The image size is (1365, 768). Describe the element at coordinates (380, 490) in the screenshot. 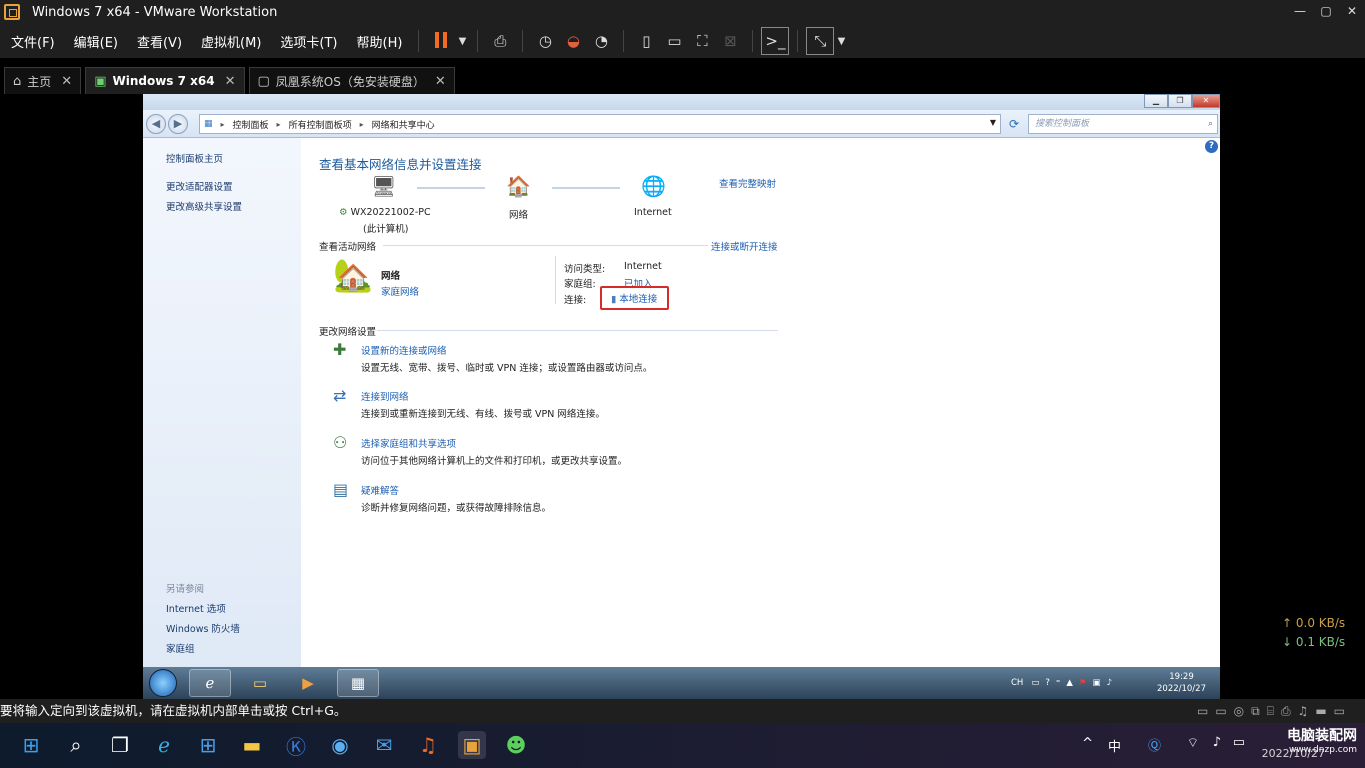

I see `troubleshoot-link: 疑难解答` at that location.